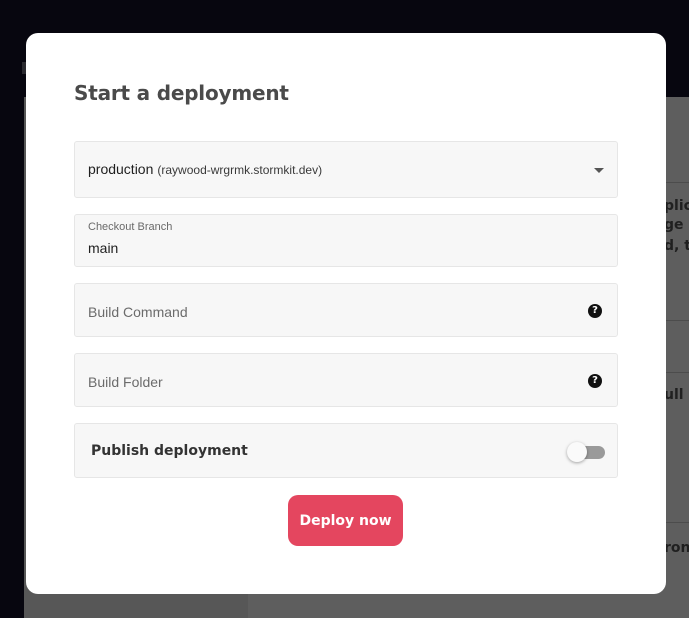  Describe the element at coordinates (676, 206) in the screenshot. I see `background-text: plic` at that location.